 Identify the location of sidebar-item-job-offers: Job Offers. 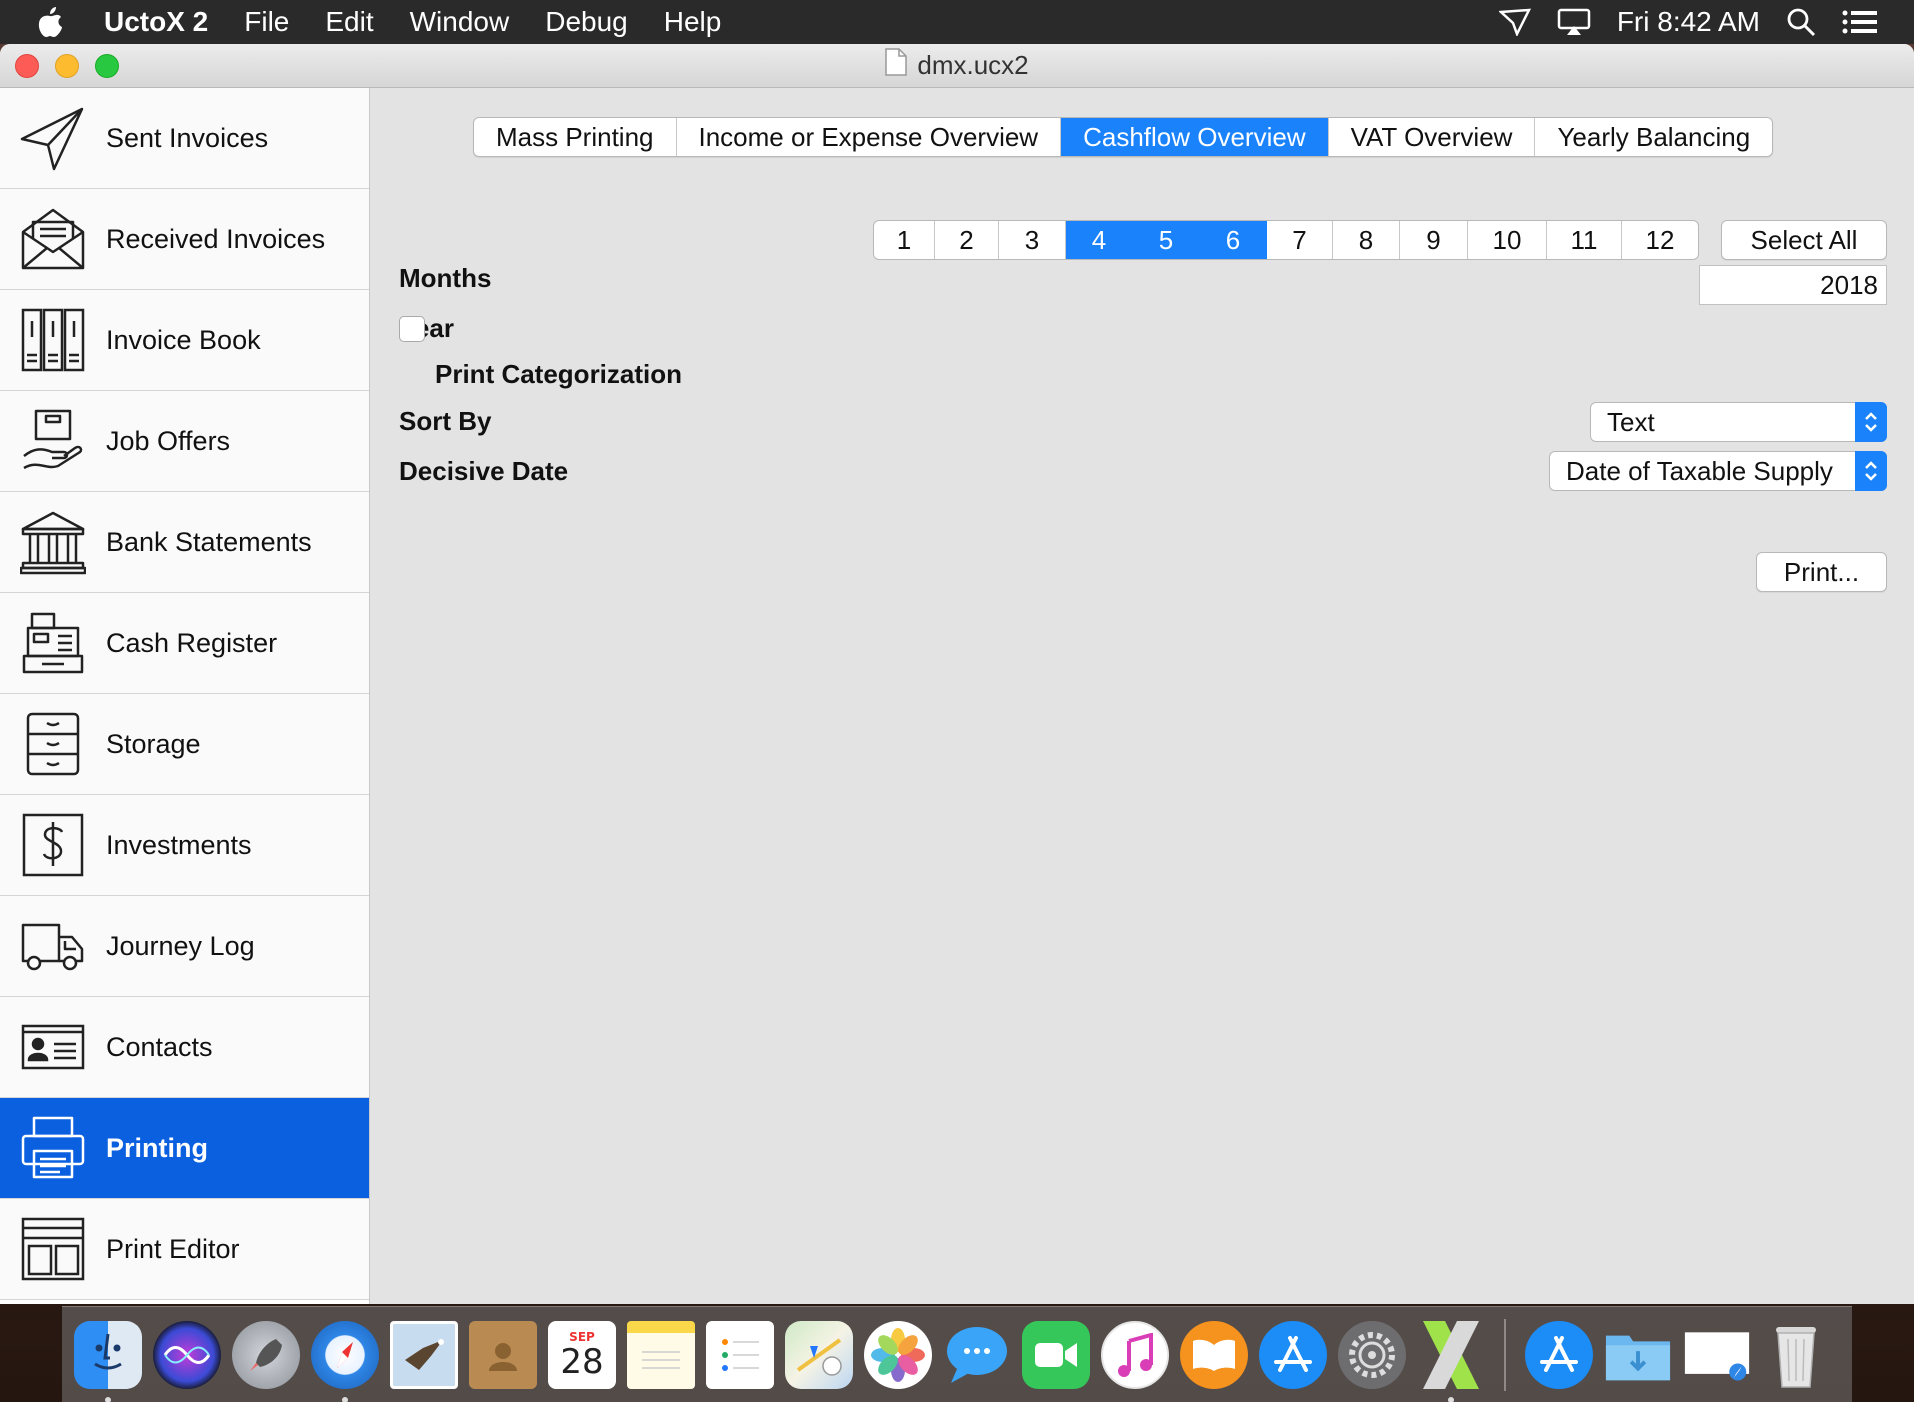
(184, 441).